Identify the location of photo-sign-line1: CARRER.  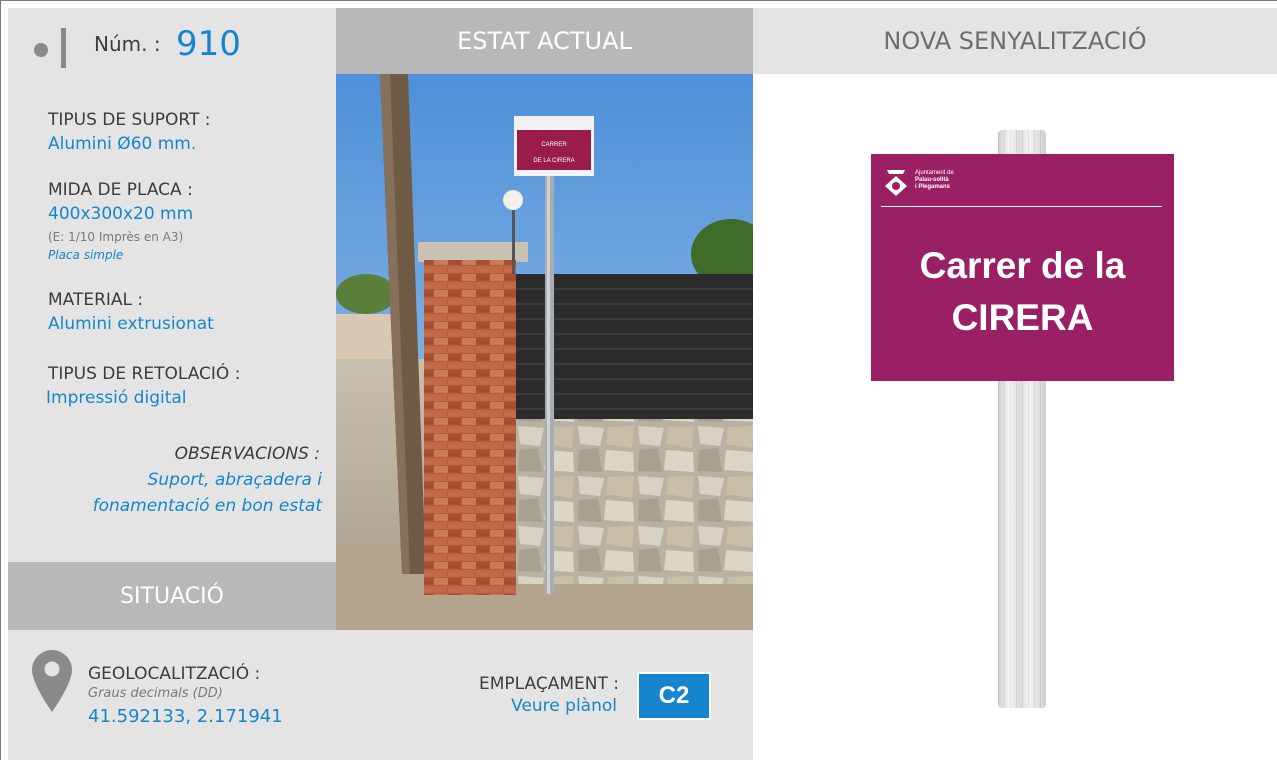
(554, 145).